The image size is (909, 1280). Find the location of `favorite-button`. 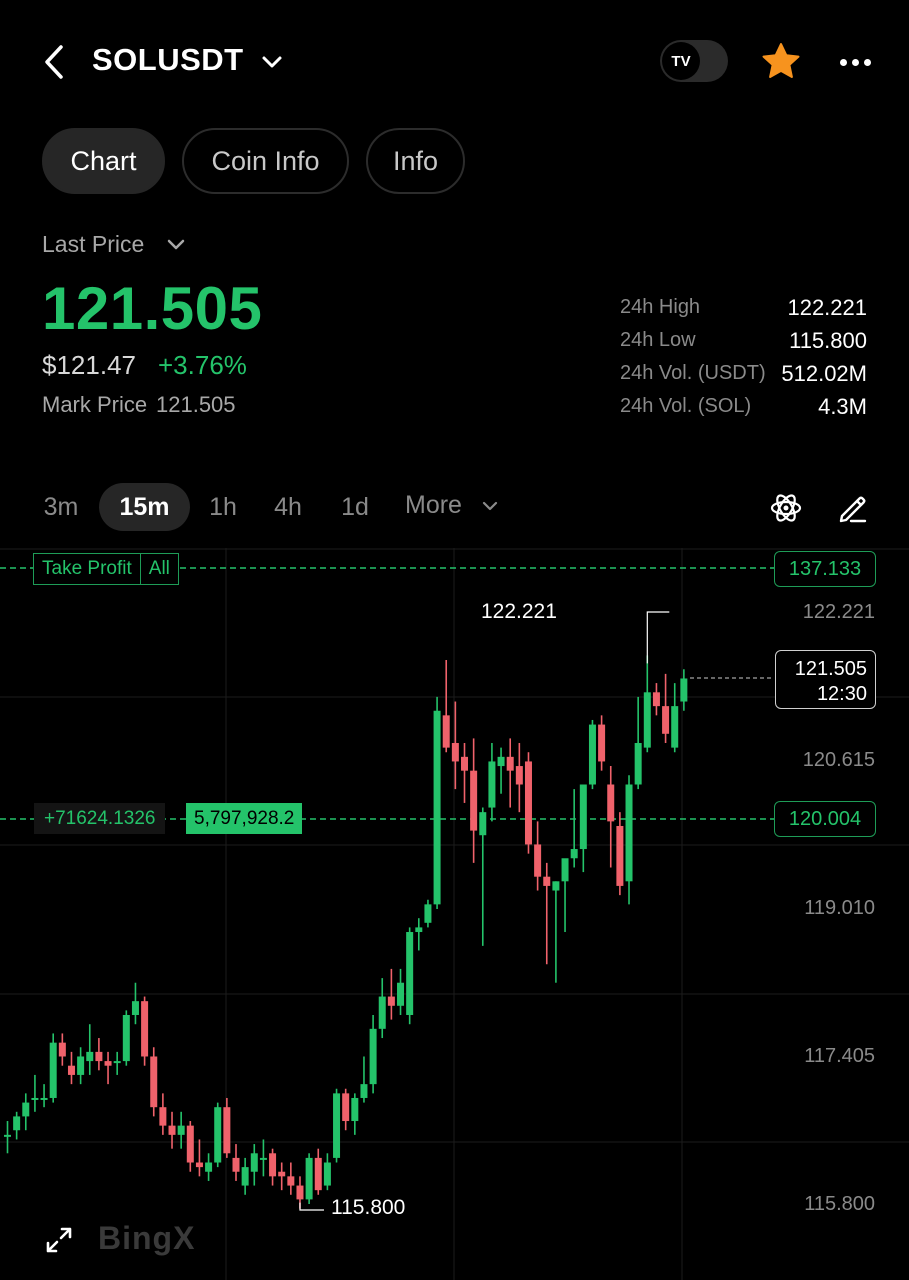

favorite-button is located at coordinates (781, 61).